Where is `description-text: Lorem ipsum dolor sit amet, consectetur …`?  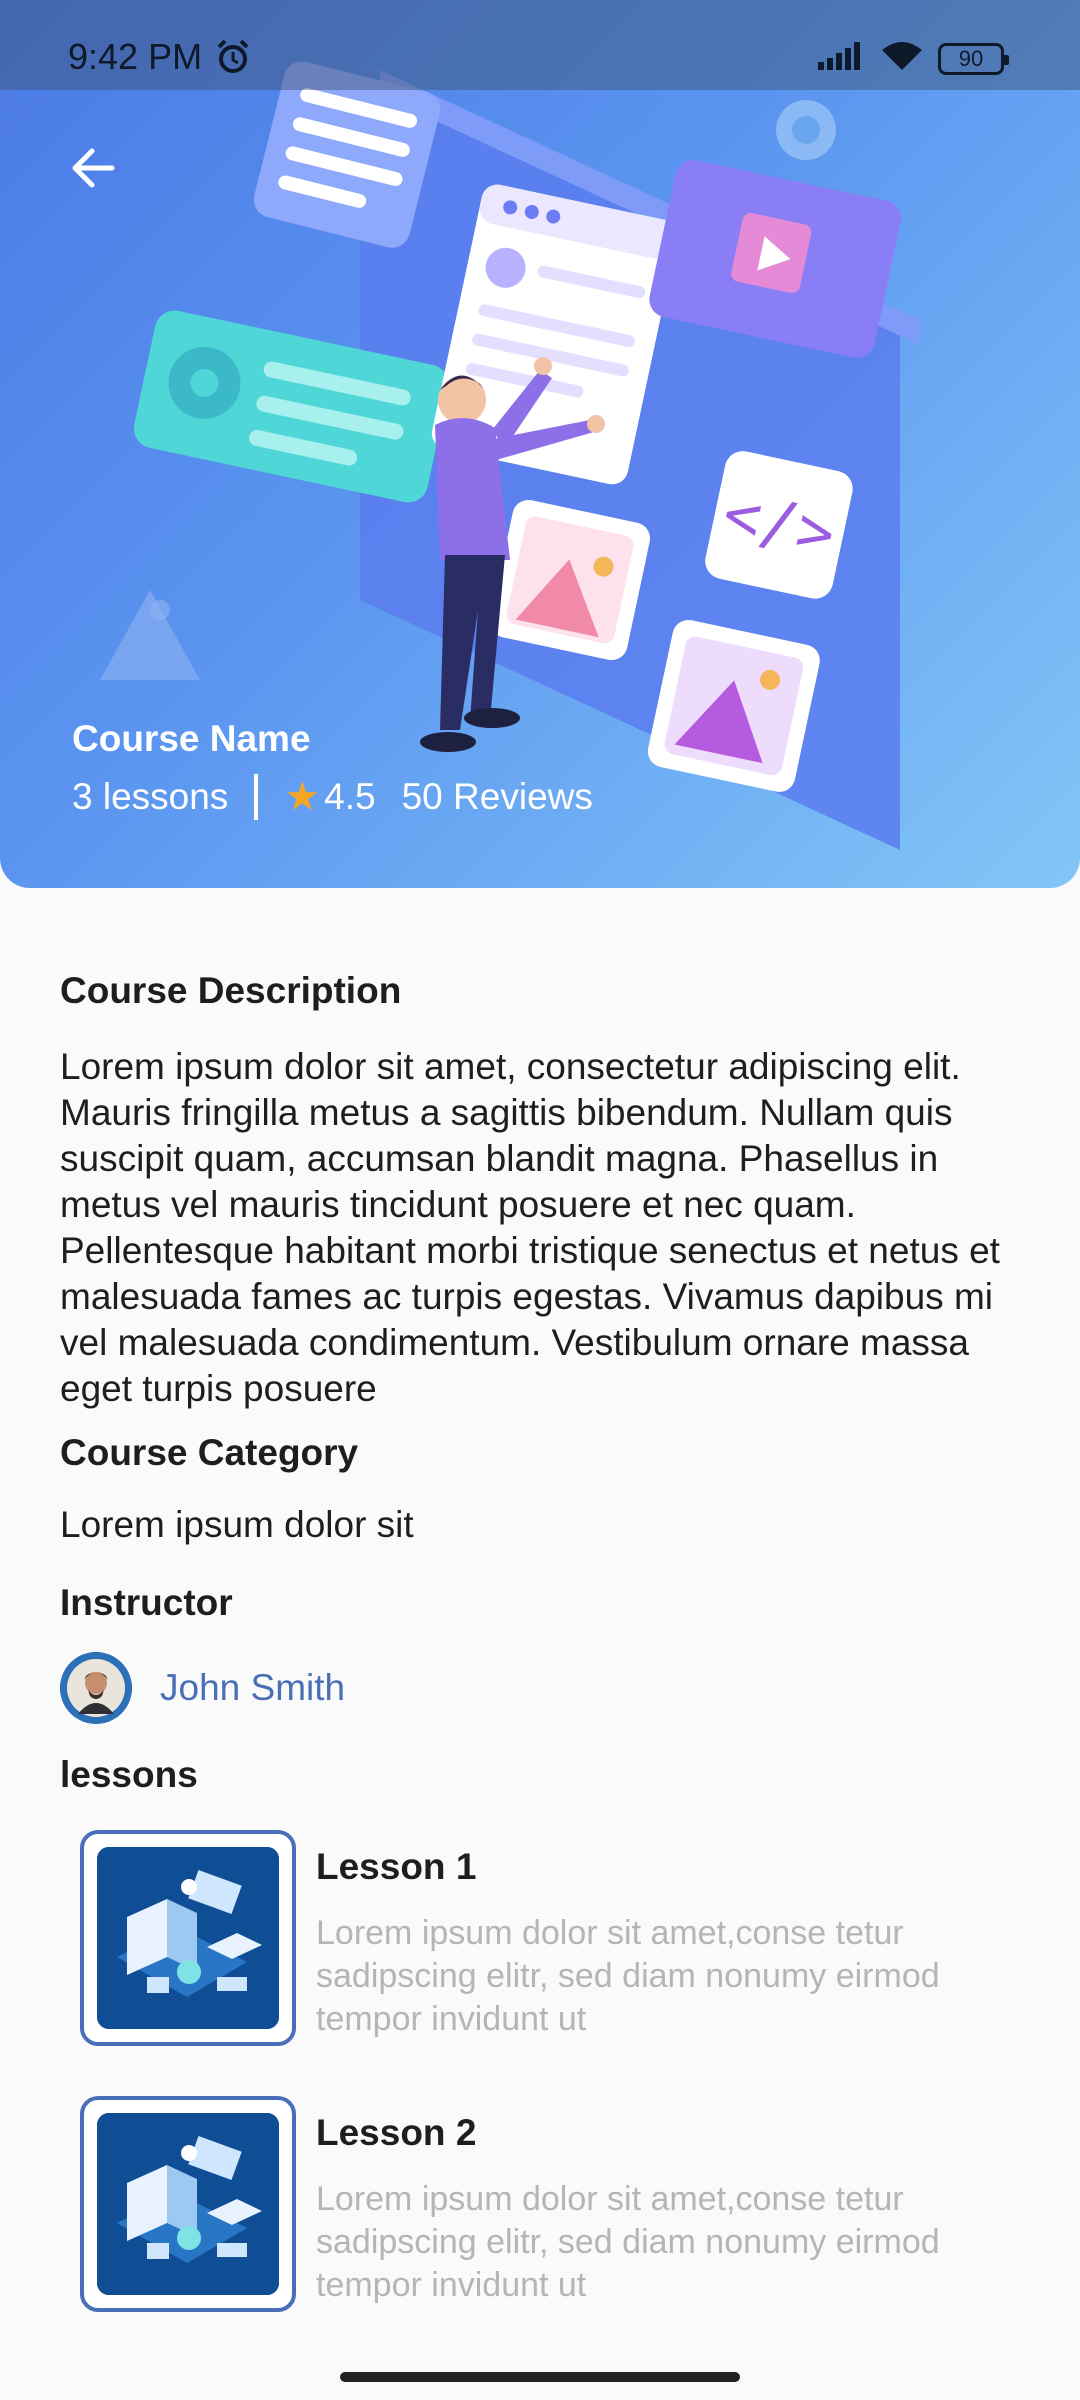 description-text: Lorem ipsum dolor sit amet, consectetur … is located at coordinates (530, 1227).